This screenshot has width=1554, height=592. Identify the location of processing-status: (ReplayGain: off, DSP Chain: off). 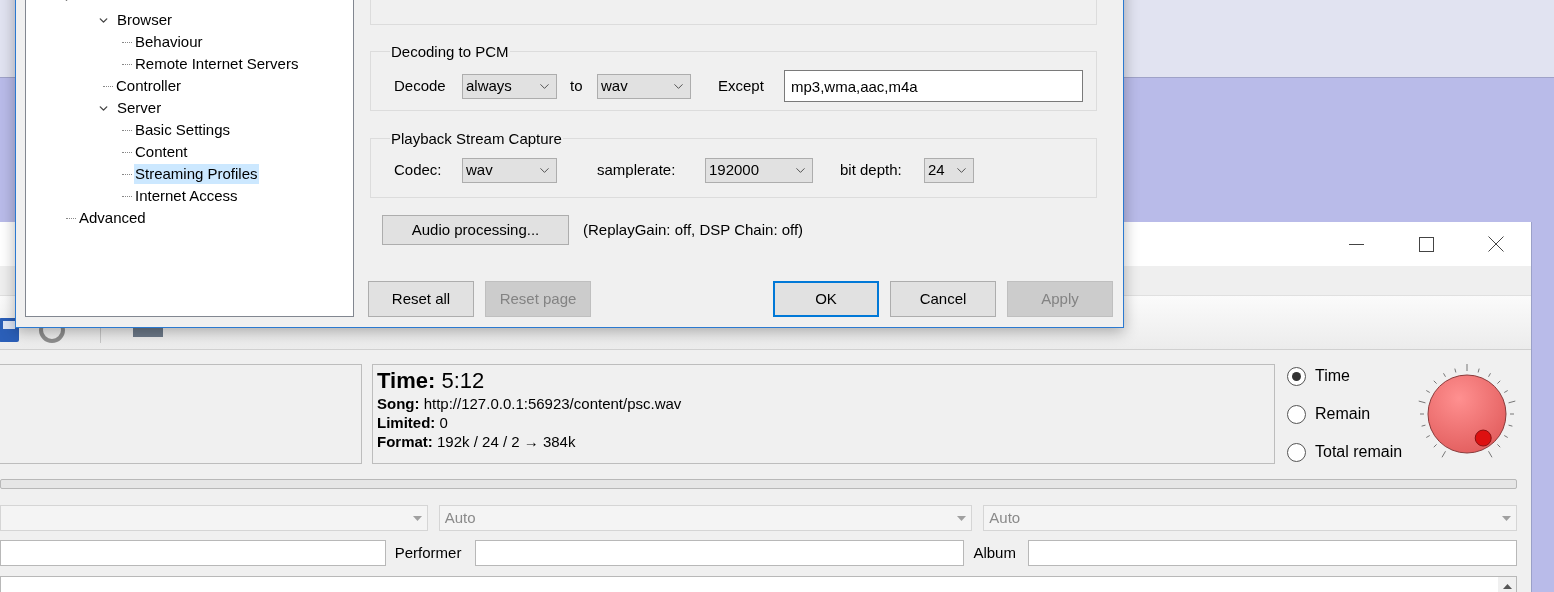
(693, 229).